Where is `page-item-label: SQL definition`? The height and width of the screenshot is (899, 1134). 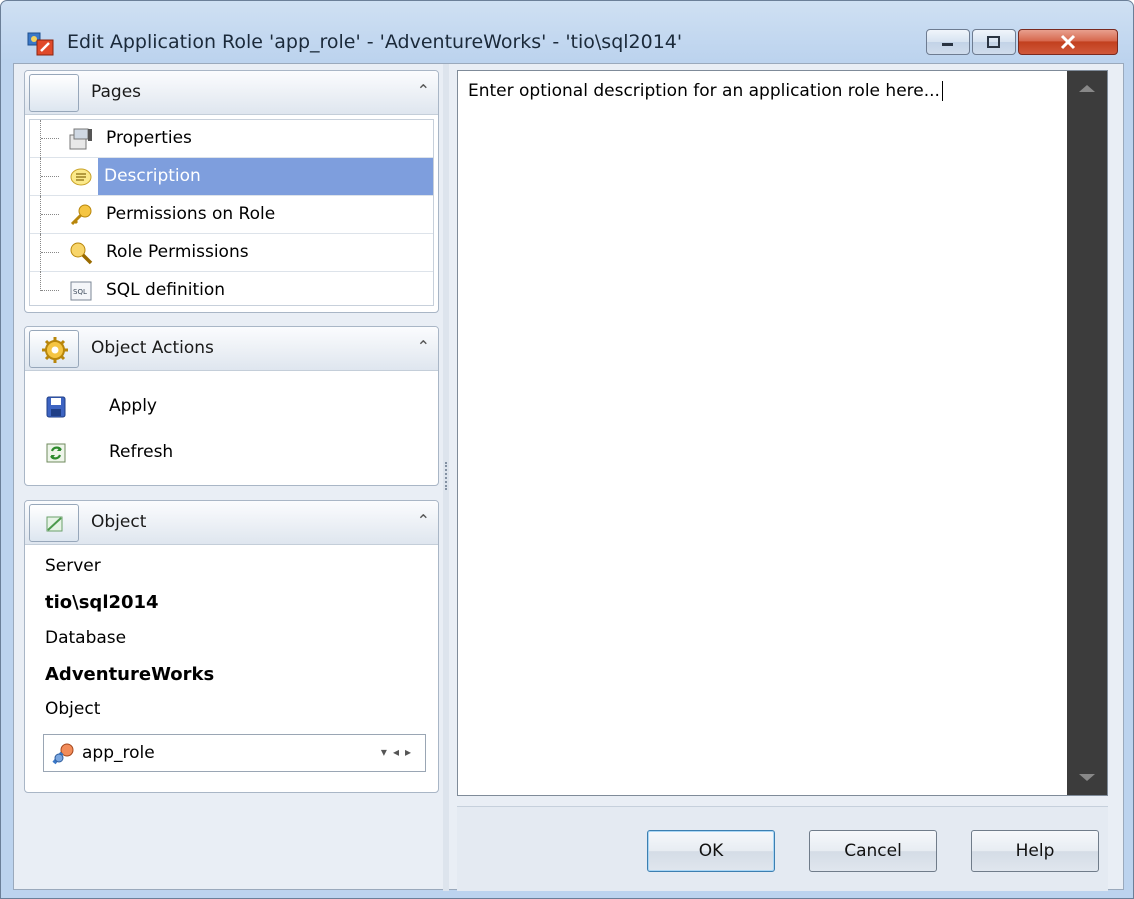
page-item-label: SQL definition is located at coordinates (166, 290).